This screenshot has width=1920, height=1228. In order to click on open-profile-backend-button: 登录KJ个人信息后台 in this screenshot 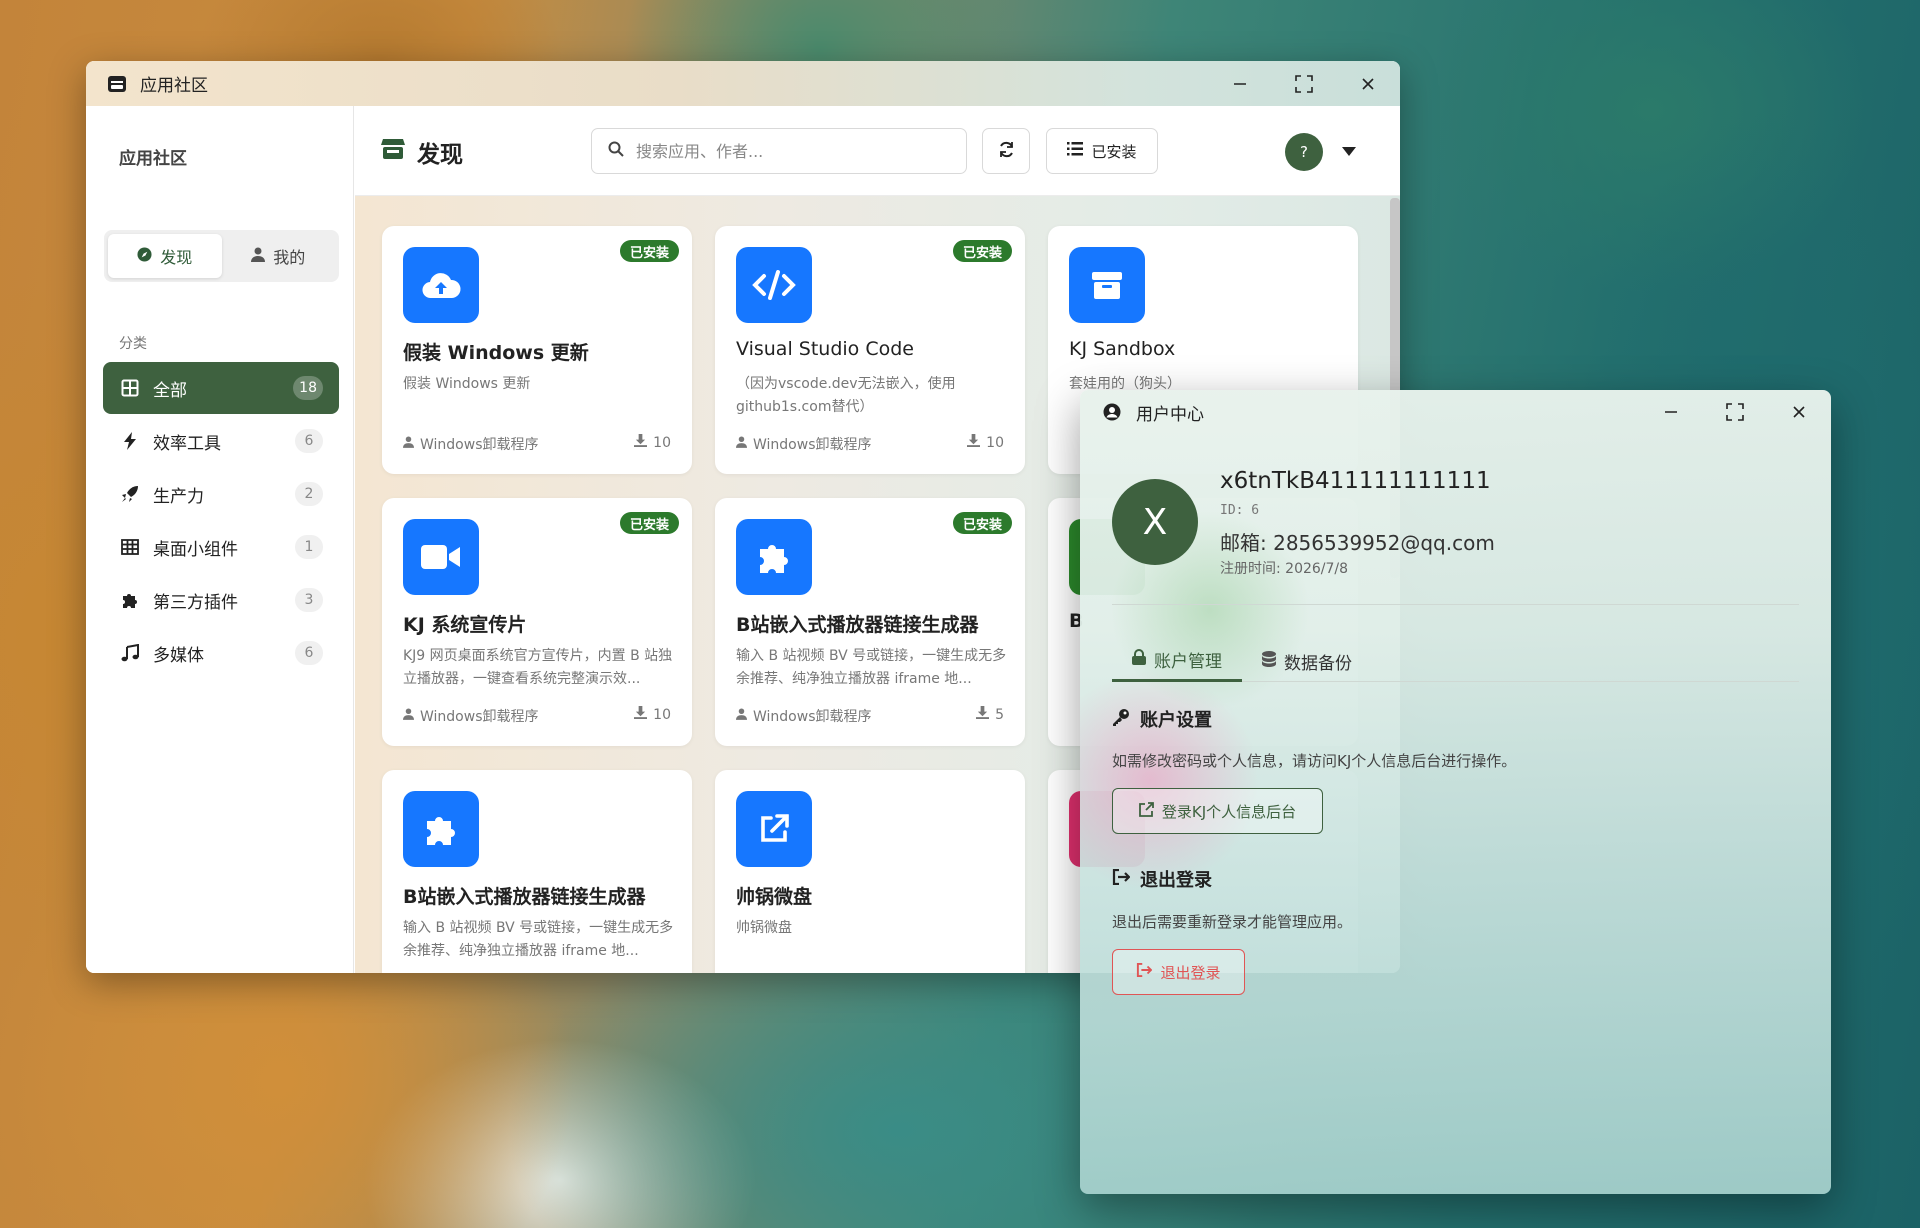, I will do `click(1217, 811)`.